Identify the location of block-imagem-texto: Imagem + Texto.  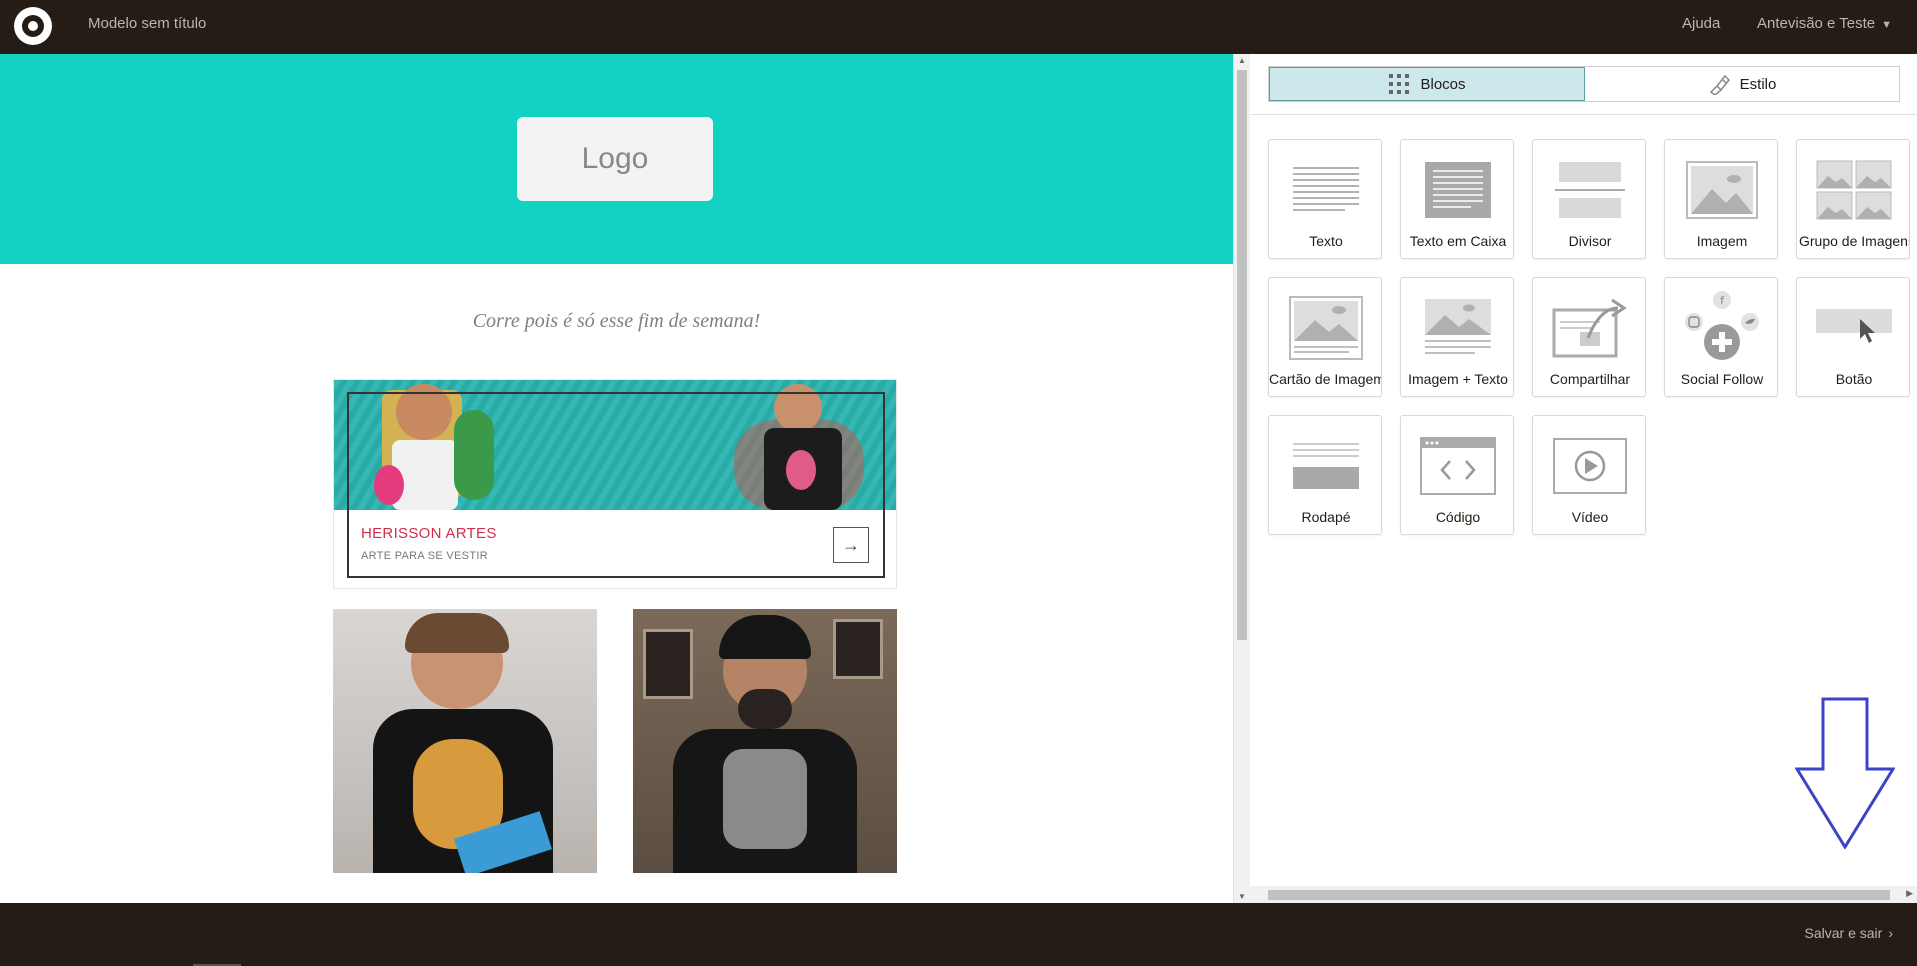
(1457, 337).